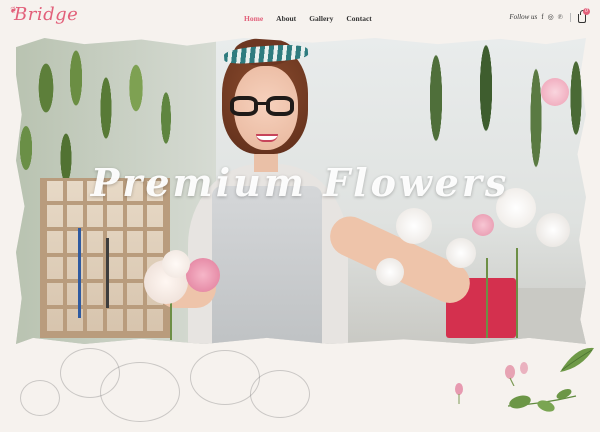 The width and height of the screenshot is (600, 432). I want to click on leaf-icon, so click(577, 359).